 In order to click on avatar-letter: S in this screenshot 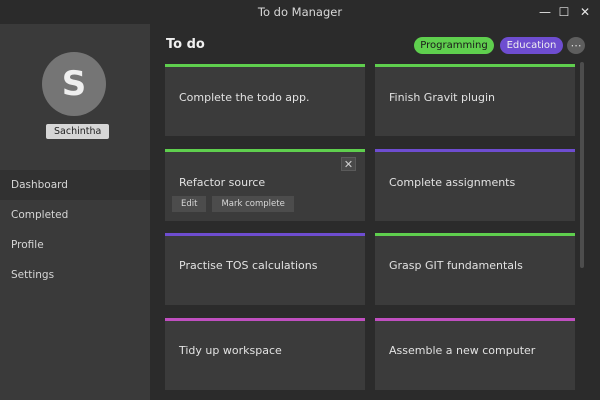, I will do `click(74, 84)`.